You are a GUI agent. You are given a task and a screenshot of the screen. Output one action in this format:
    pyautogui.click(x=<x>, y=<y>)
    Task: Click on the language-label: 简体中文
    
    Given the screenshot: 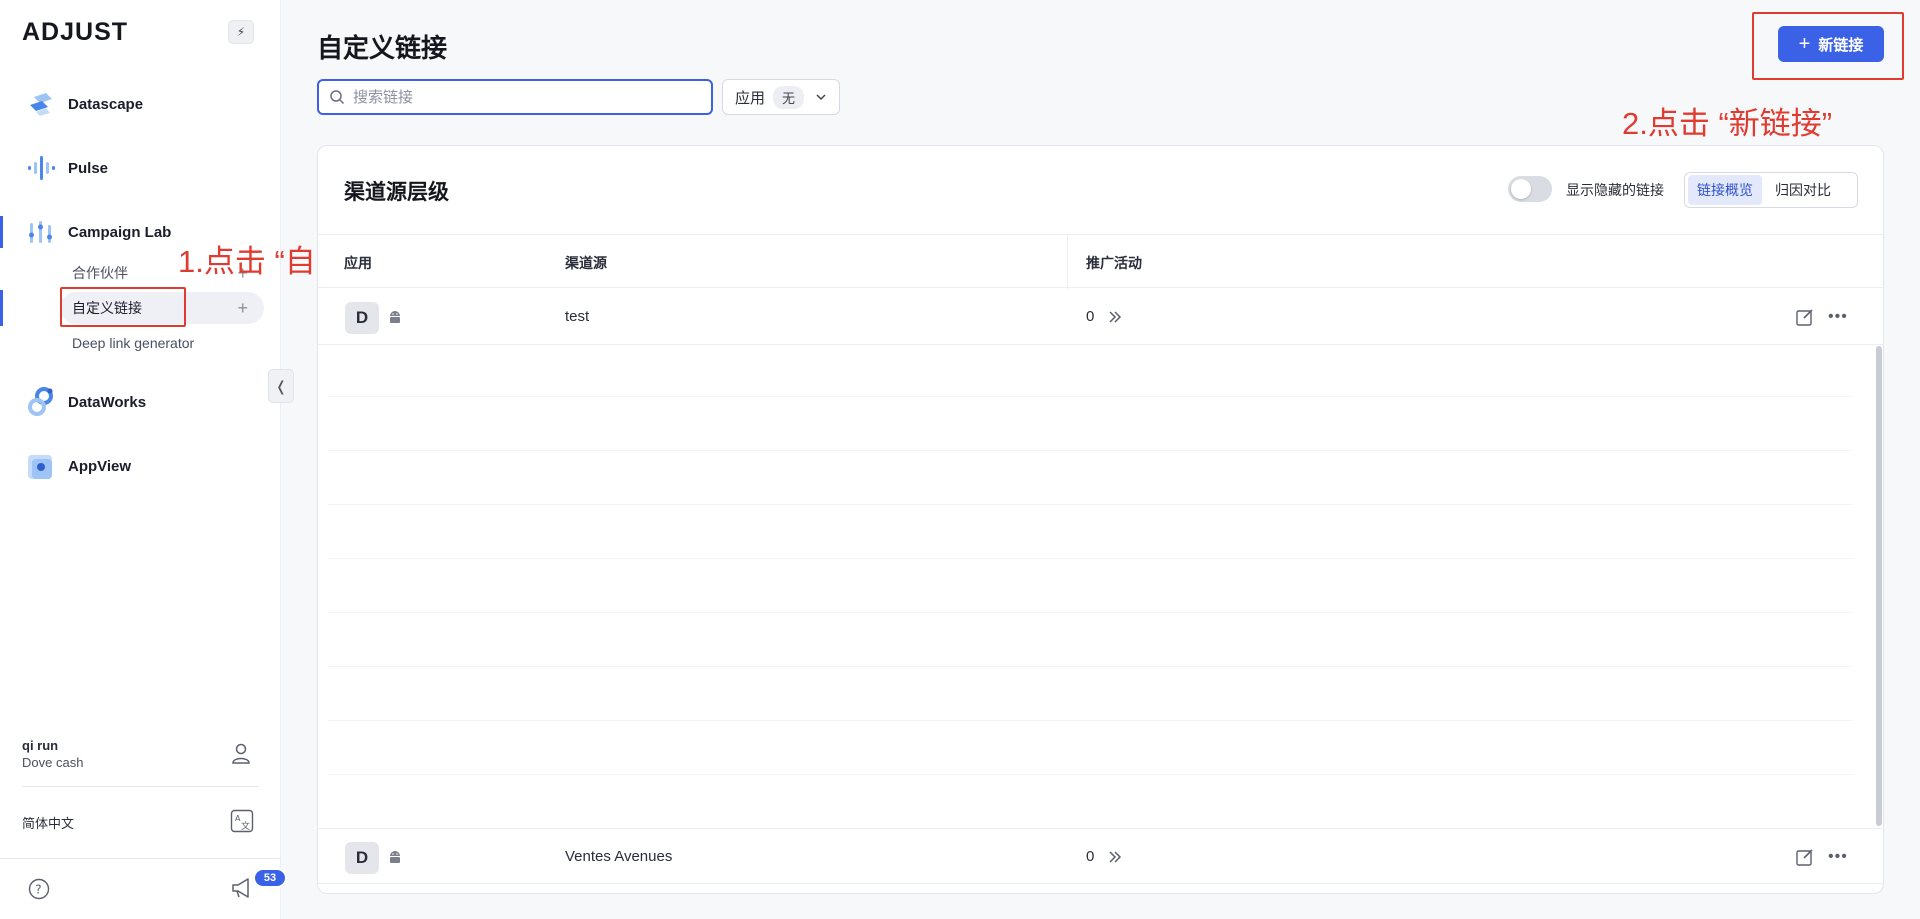 What is the action you would take?
    pyautogui.click(x=48, y=822)
    